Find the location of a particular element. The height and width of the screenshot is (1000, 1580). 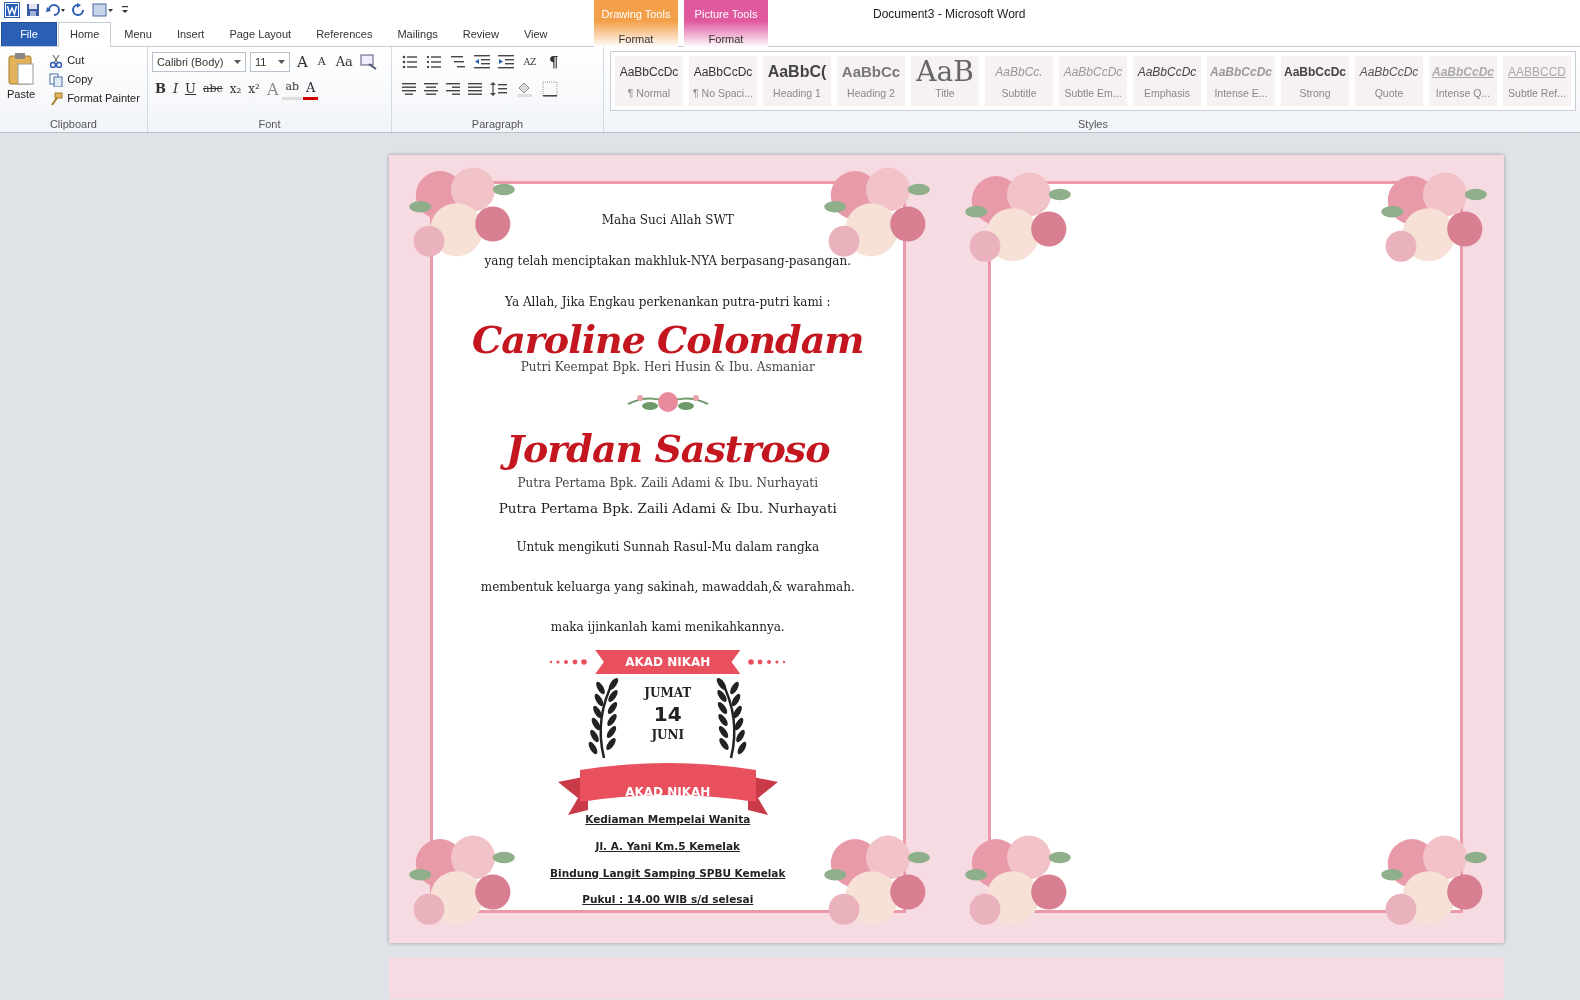

scissors-icon is located at coordinates (56, 61).